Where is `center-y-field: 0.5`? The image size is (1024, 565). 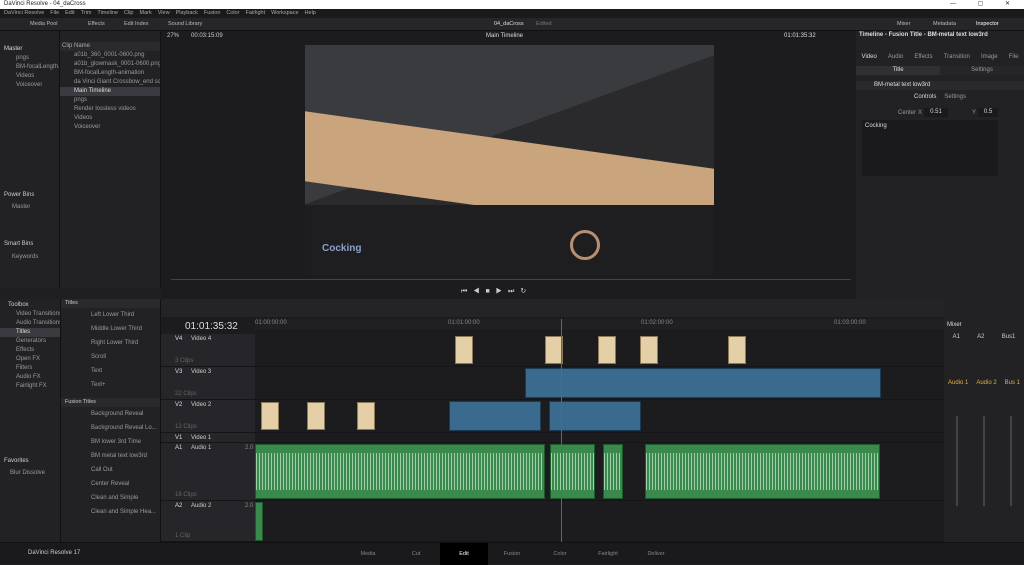 center-y-field: 0.5 is located at coordinates (988, 112).